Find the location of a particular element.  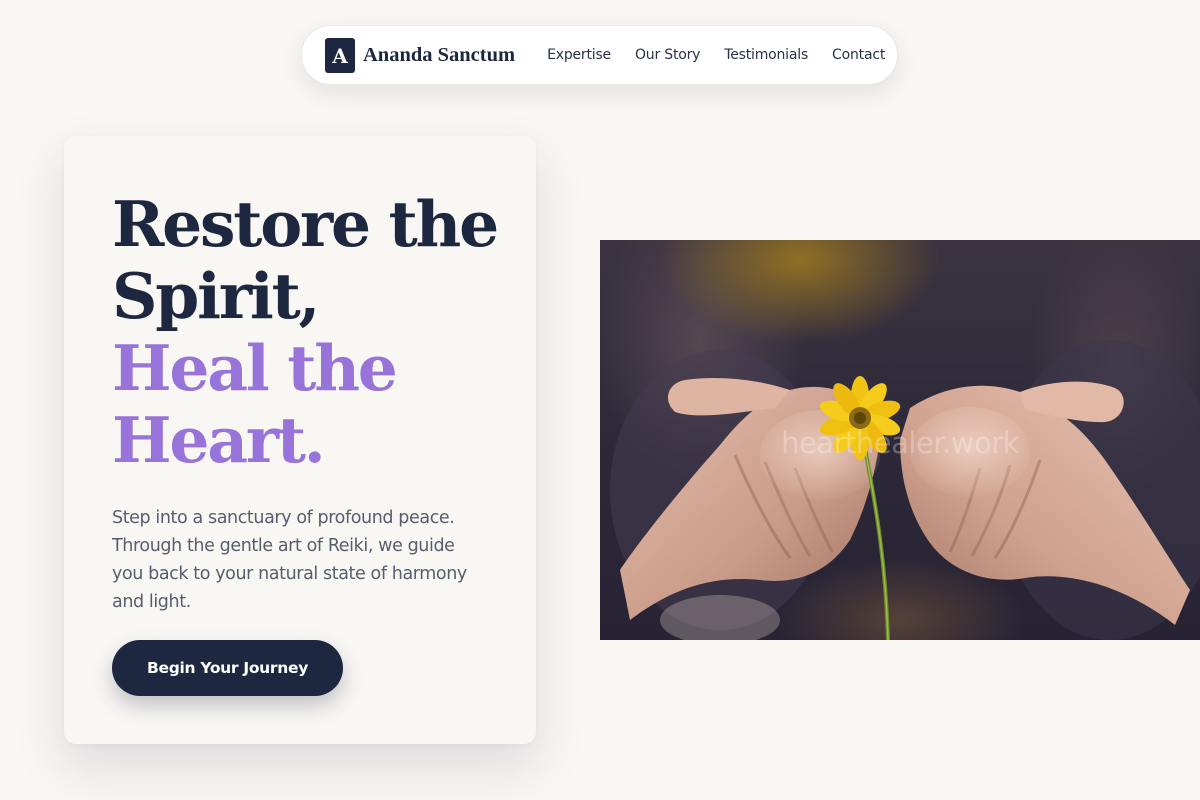

nav-link-testimonials: Testimonials is located at coordinates (766, 55).